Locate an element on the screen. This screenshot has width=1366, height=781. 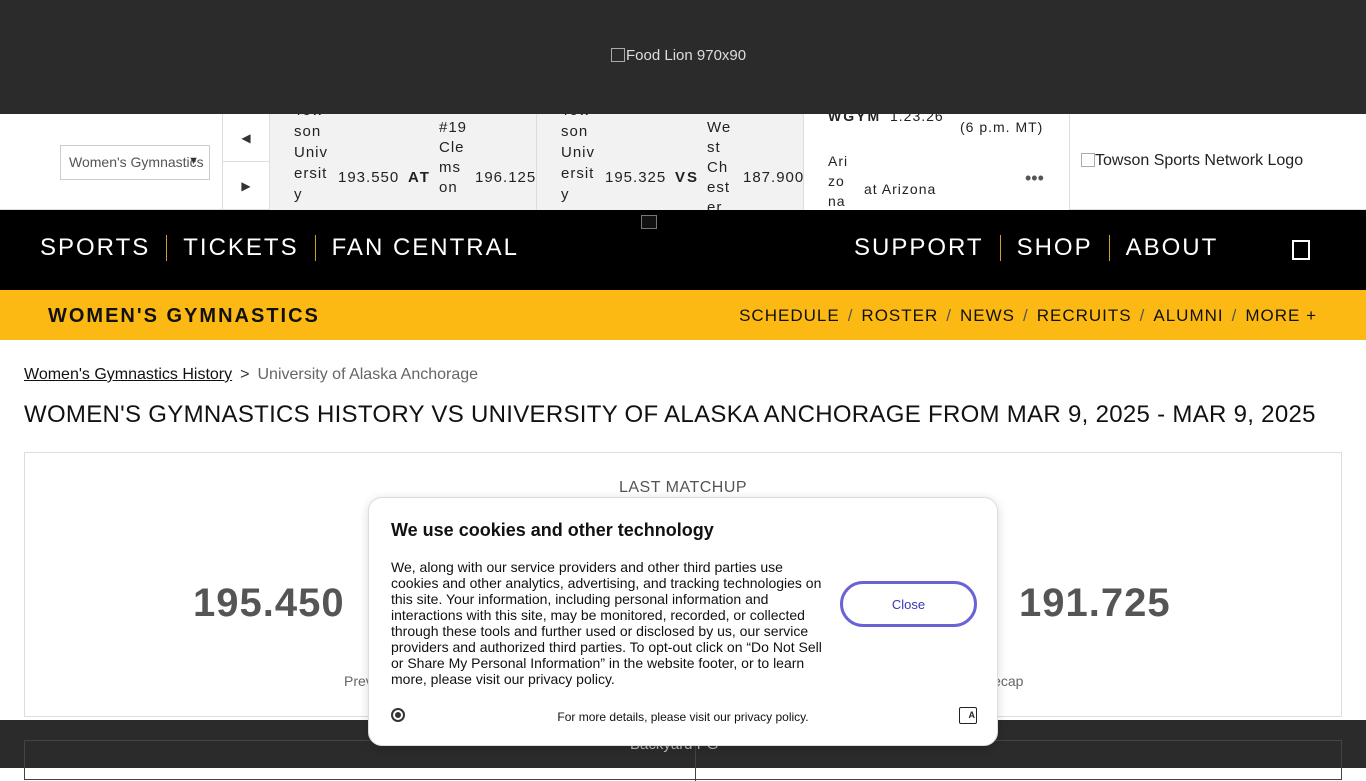
subnav-alumni: ALUMNI is located at coordinates (1188, 316).